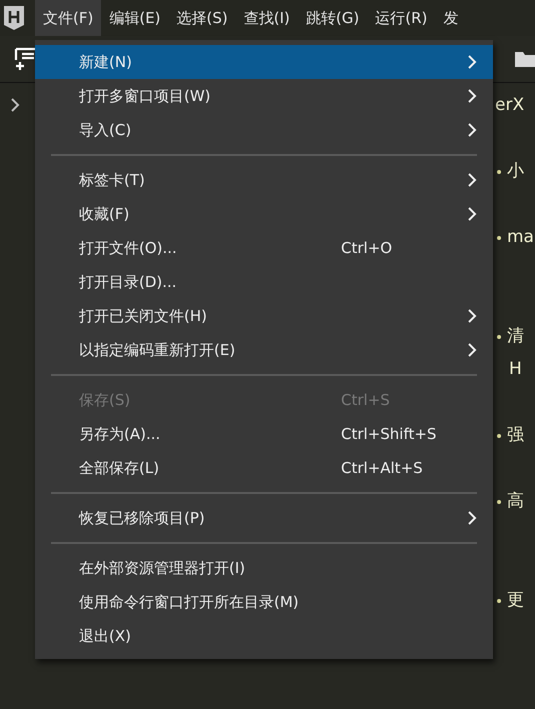  What do you see at coordinates (525, 59) in the screenshot?
I see `folder-icon` at bounding box center [525, 59].